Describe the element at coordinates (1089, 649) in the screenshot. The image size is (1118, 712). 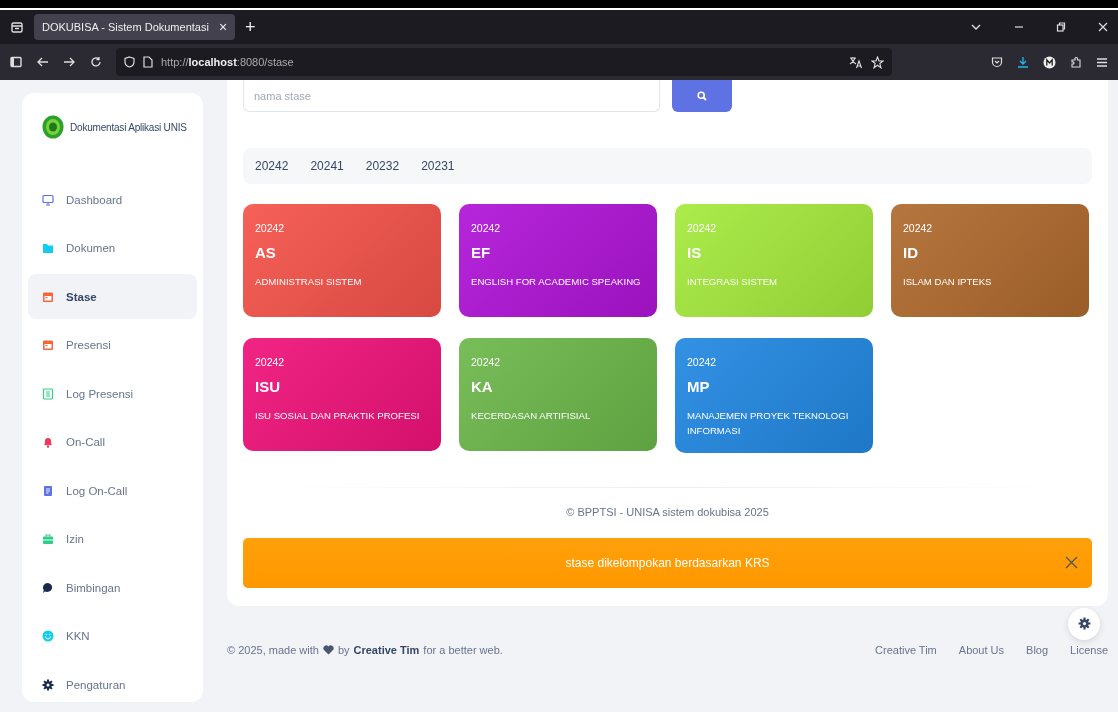
I see `footer-link: License` at that location.